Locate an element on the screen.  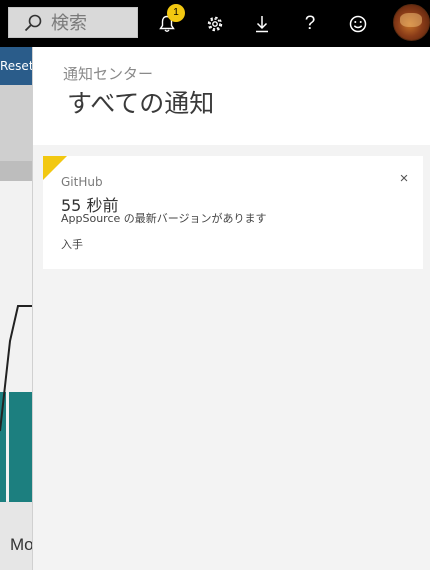
background-panel is located at coordinates (16, 123).